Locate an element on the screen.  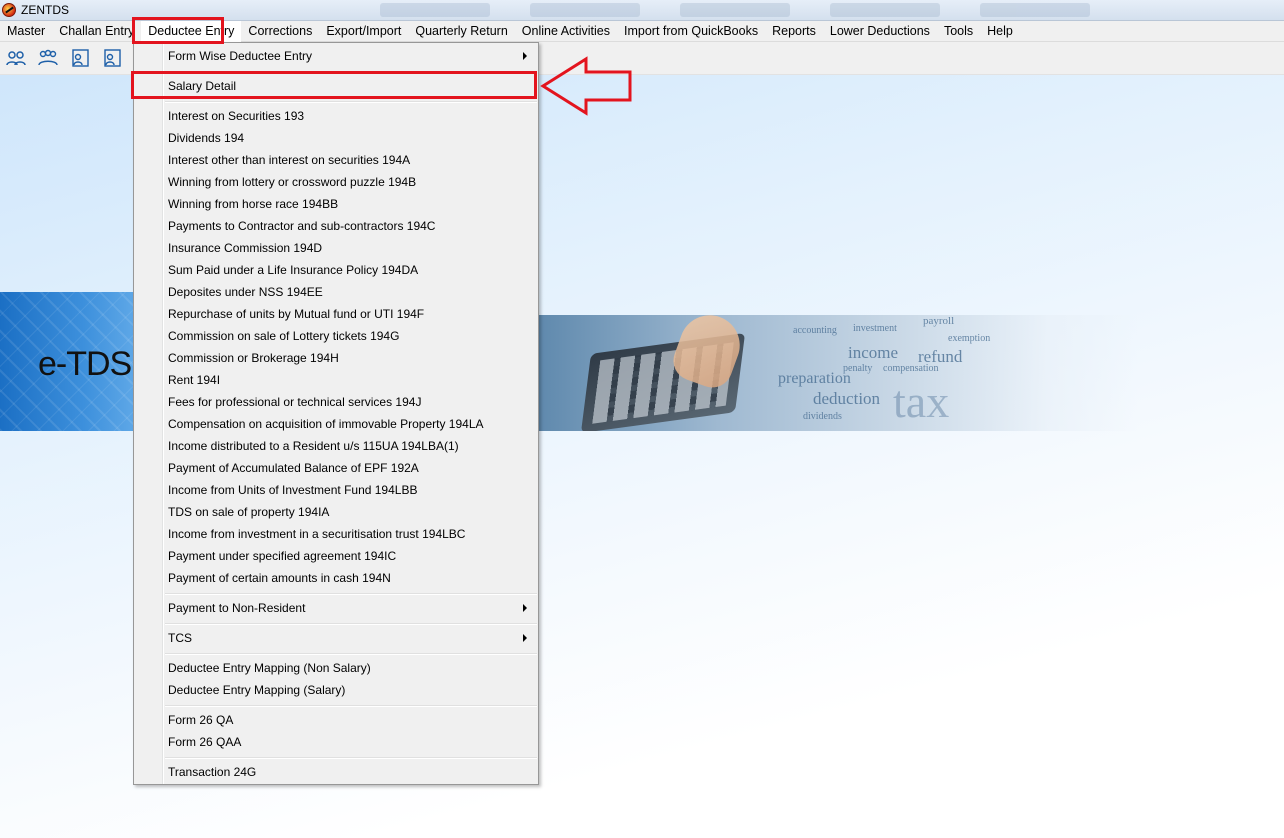
wordcloud-word: payroll is located at coordinates (939, 321).